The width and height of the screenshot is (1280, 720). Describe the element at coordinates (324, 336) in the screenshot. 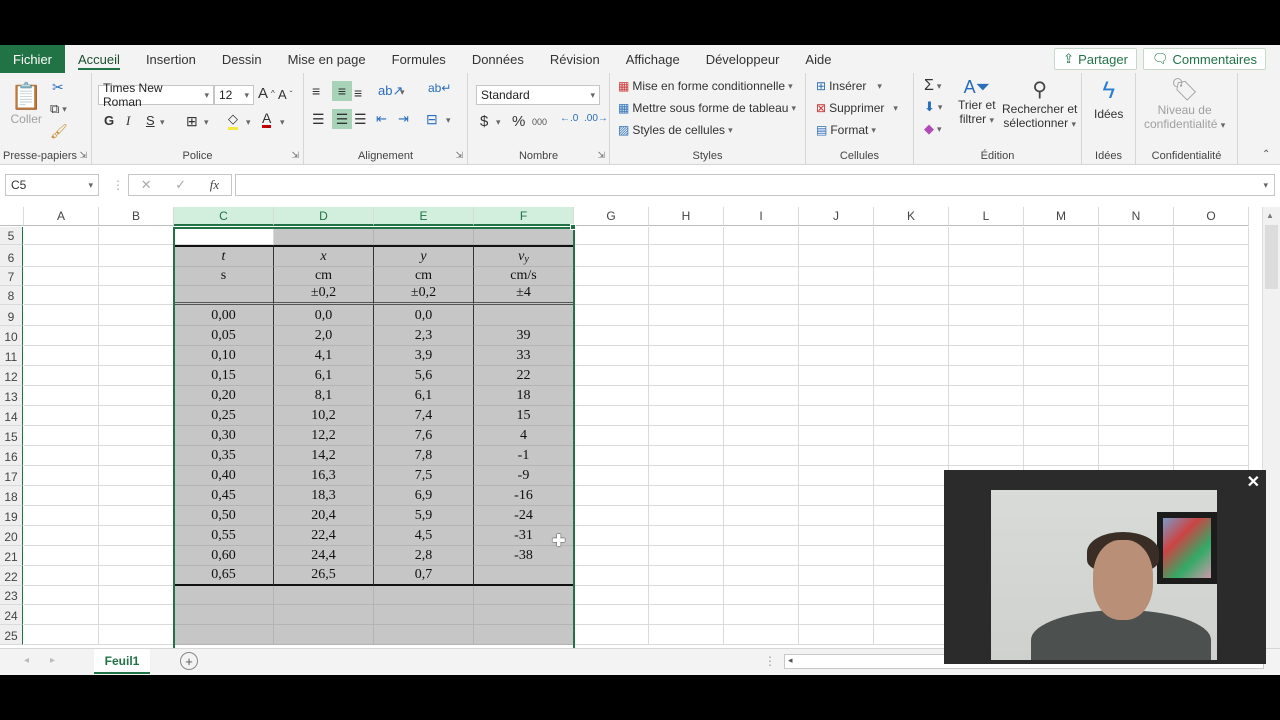

I see `cell-d10: 2,0` at that location.